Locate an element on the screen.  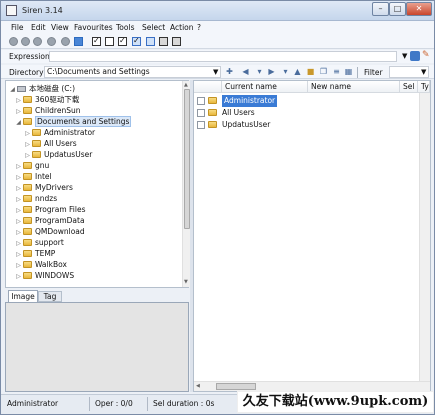
tree-scrollbar: ▲ ▼ is located at coordinates (186, 184).